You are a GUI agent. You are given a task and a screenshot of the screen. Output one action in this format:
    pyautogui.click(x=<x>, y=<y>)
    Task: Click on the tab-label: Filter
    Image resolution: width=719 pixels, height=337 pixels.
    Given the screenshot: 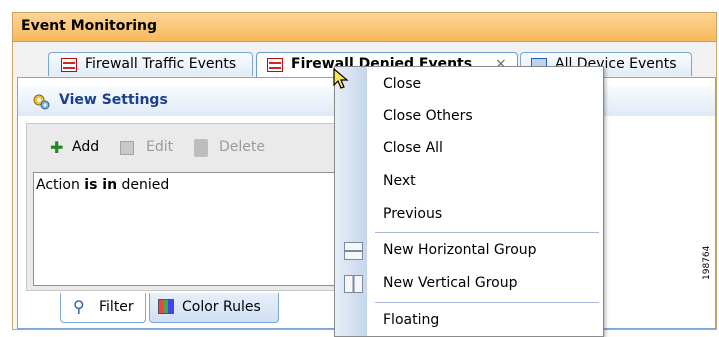 What is the action you would take?
    pyautogui.click(x=116, y=307)
    